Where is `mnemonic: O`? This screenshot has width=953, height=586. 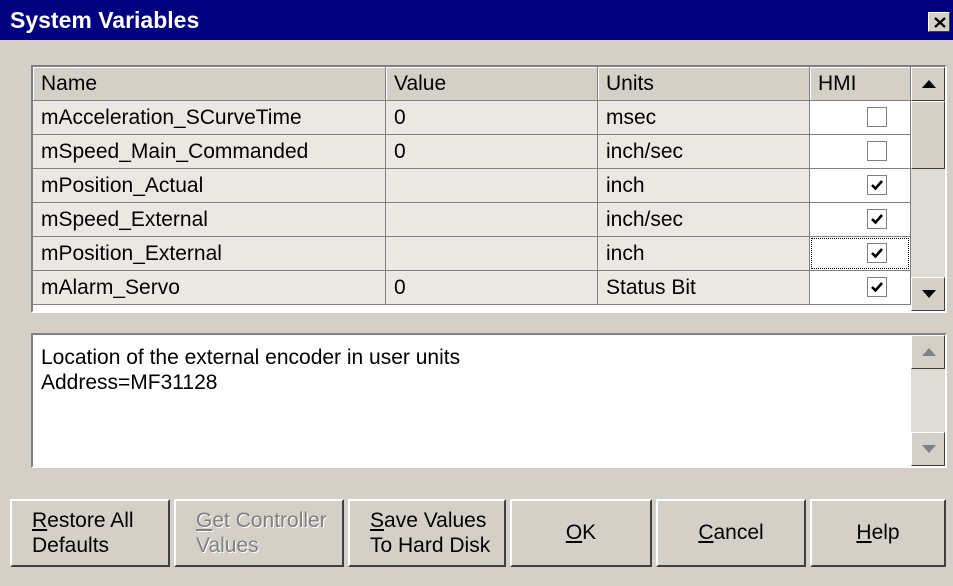 mnemonic: O is located at coordinates (574, 532).